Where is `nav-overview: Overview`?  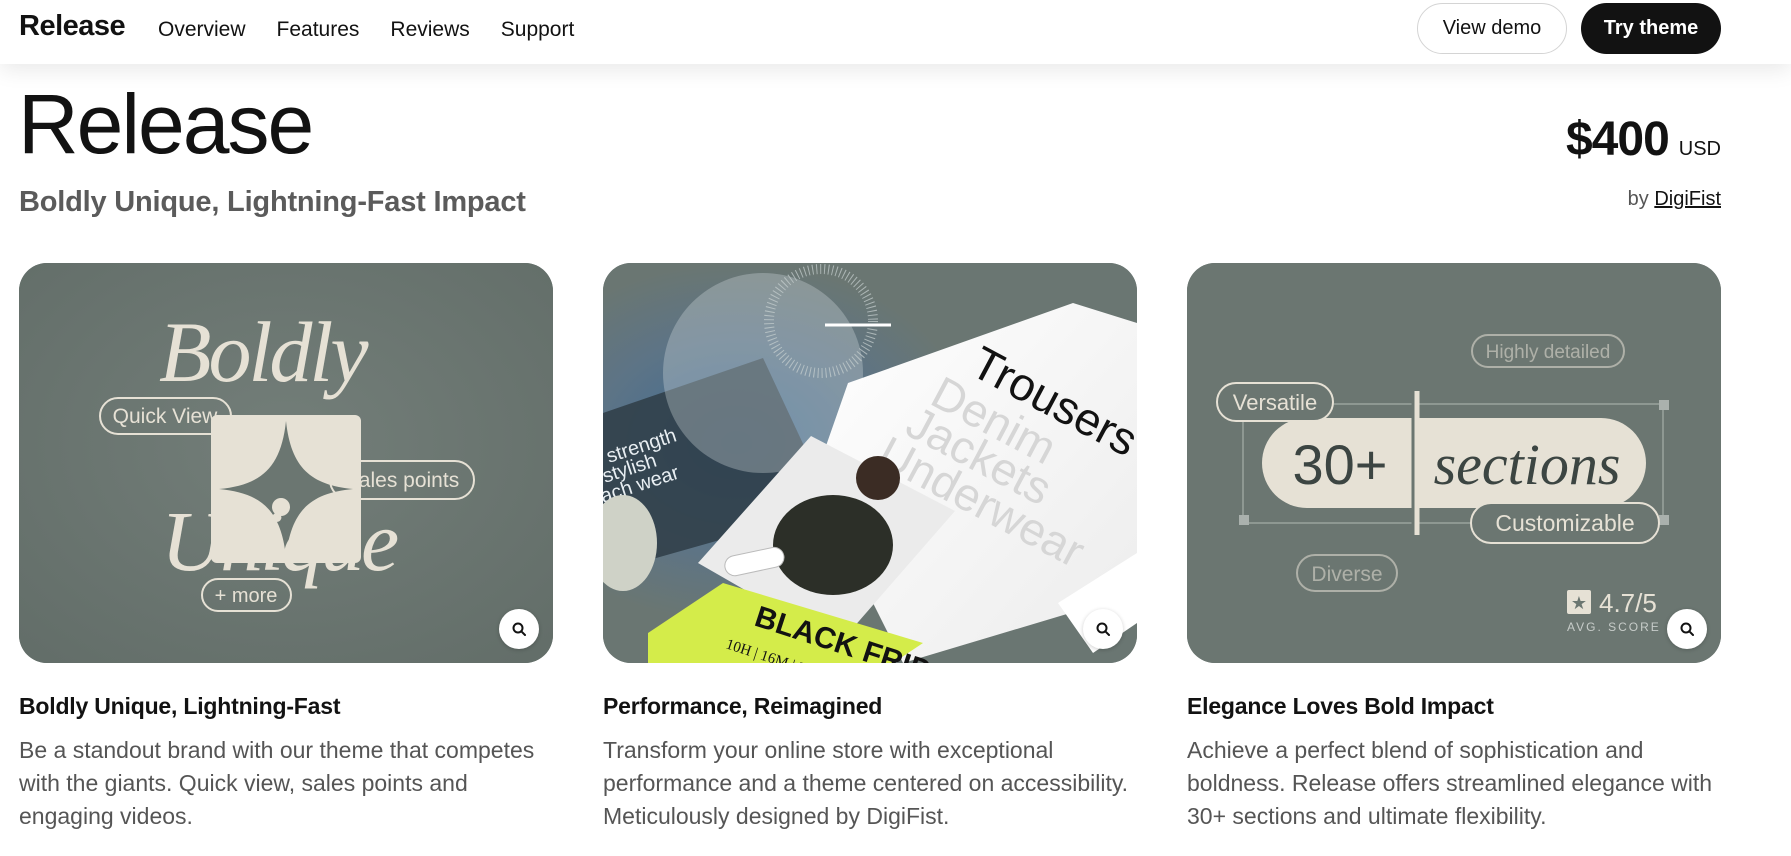 nav-overview: Overview is located at coordinates (202, 30).